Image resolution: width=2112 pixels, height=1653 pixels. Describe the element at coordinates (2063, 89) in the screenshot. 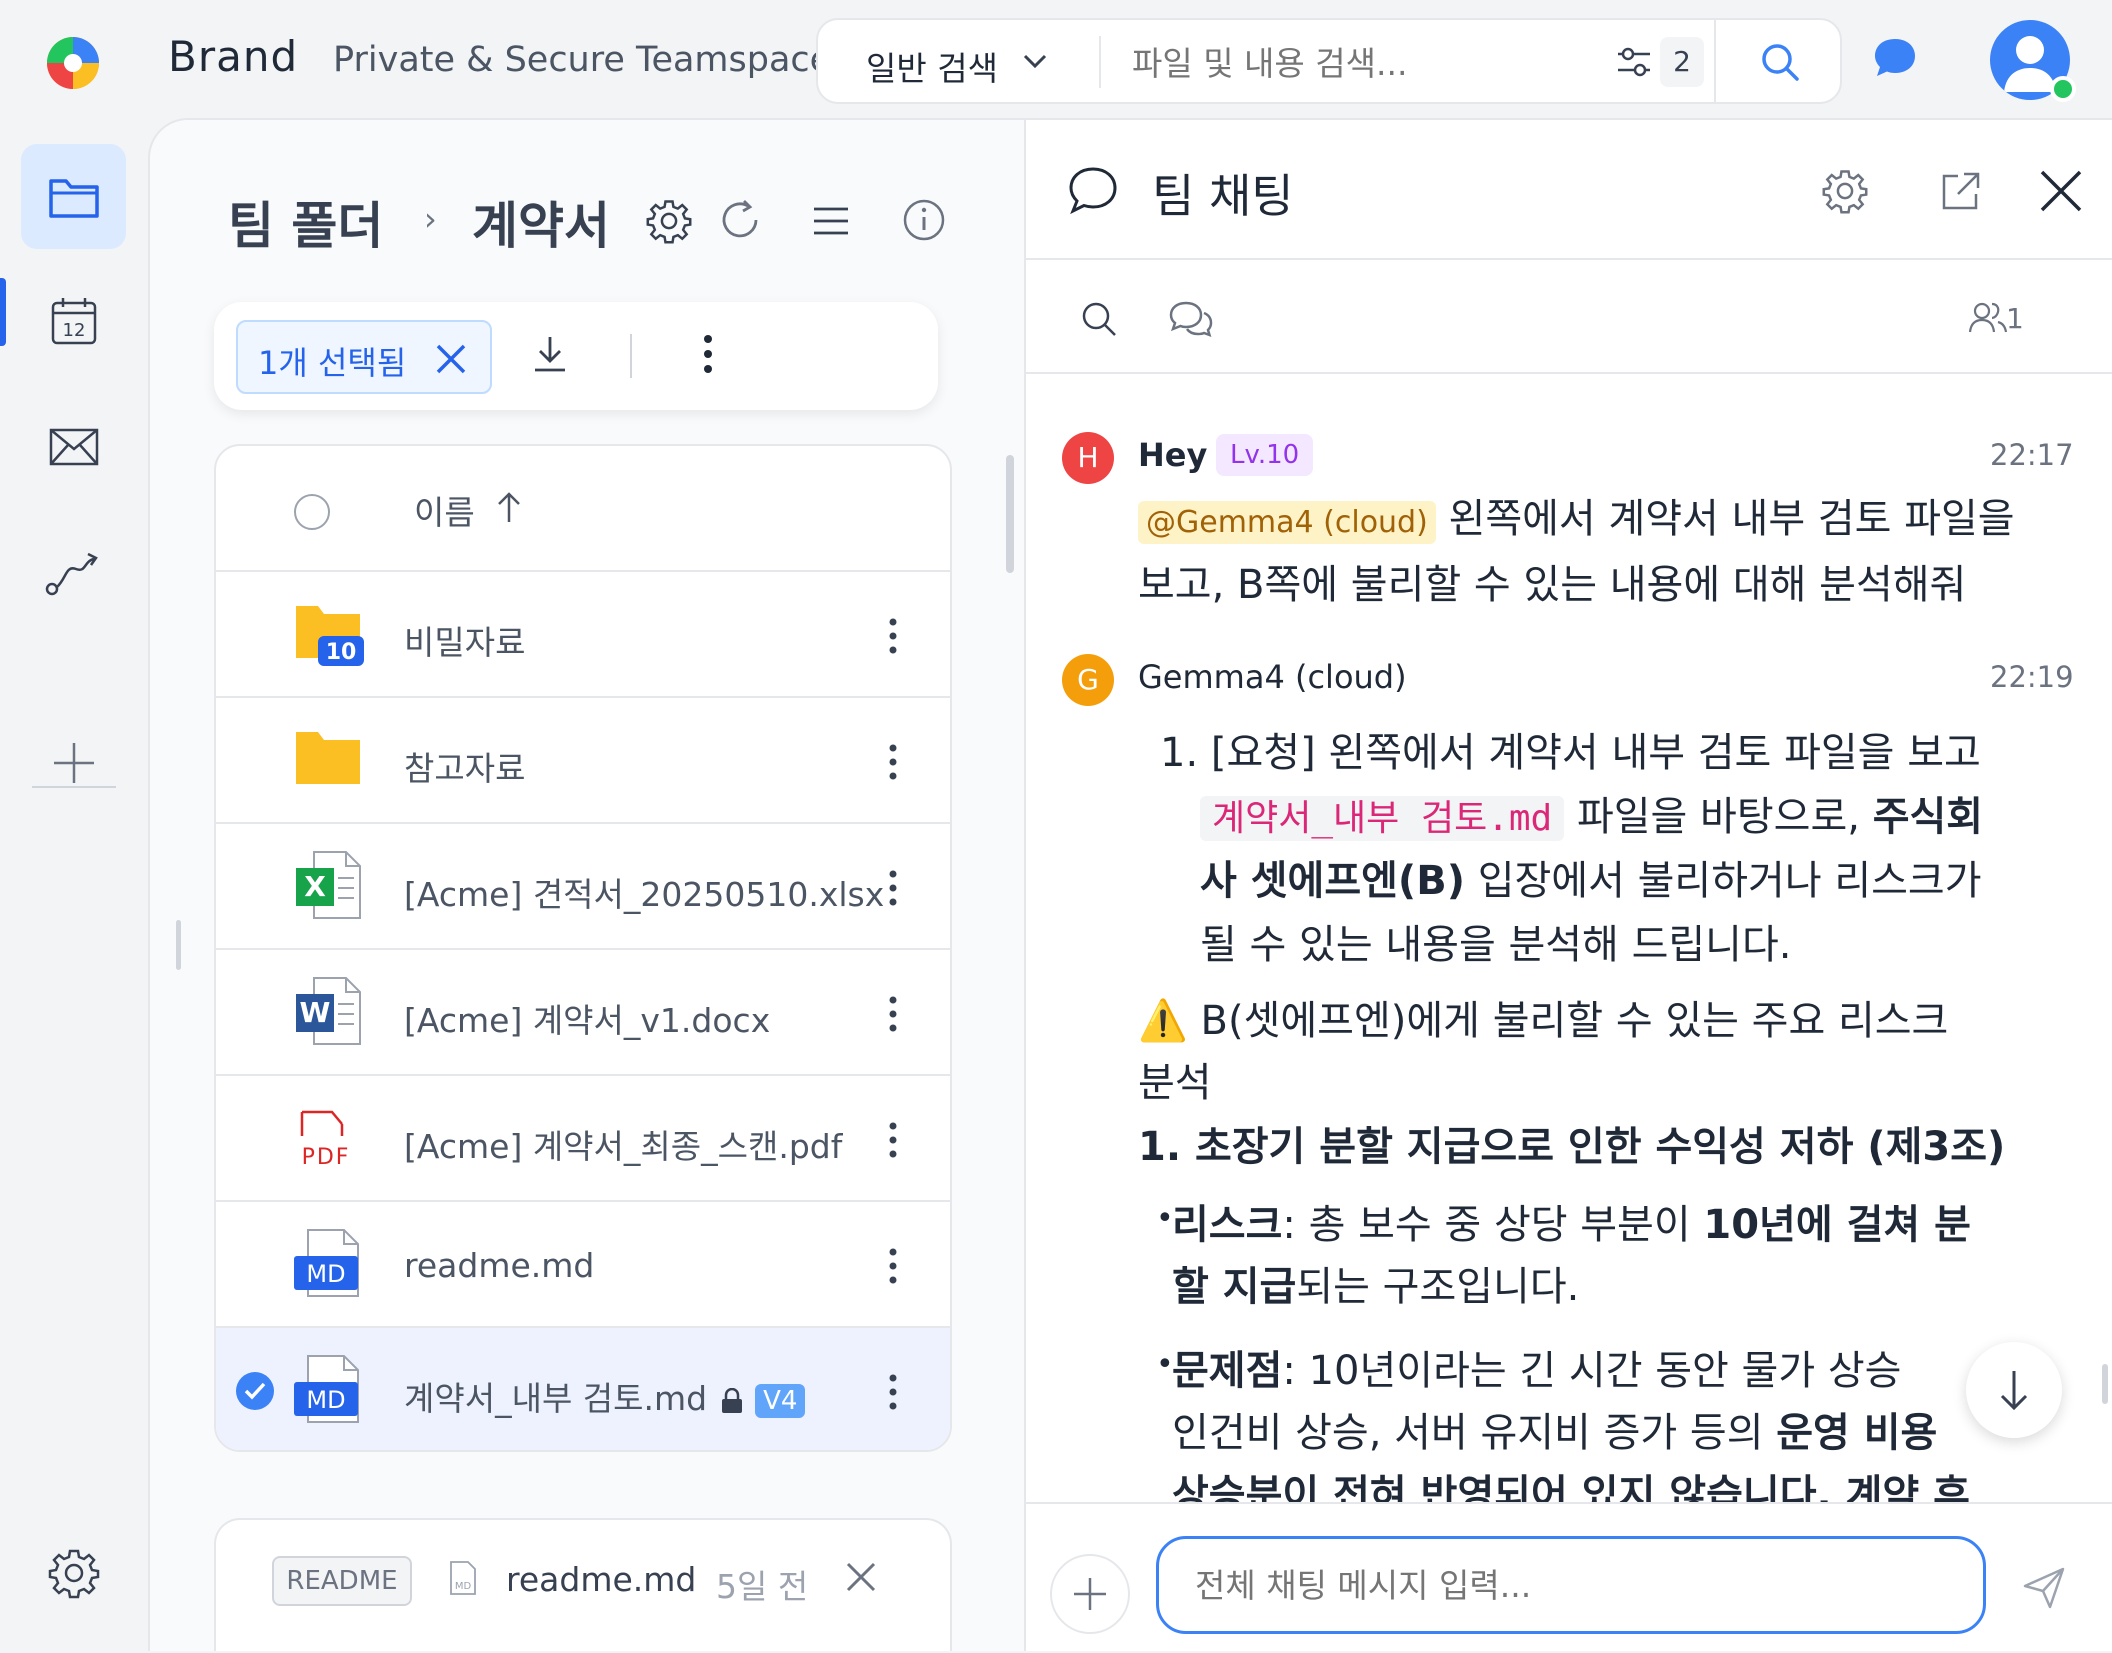

I see `online-status-dot` at that location.